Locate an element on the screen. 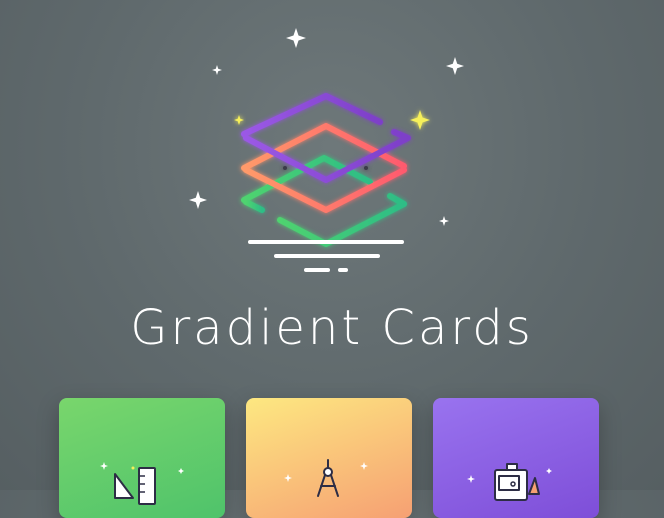 Image resolution: width=664 pixels, height=518 pixels. page-title: Gradient Cards is located at coordinates (332, 328).